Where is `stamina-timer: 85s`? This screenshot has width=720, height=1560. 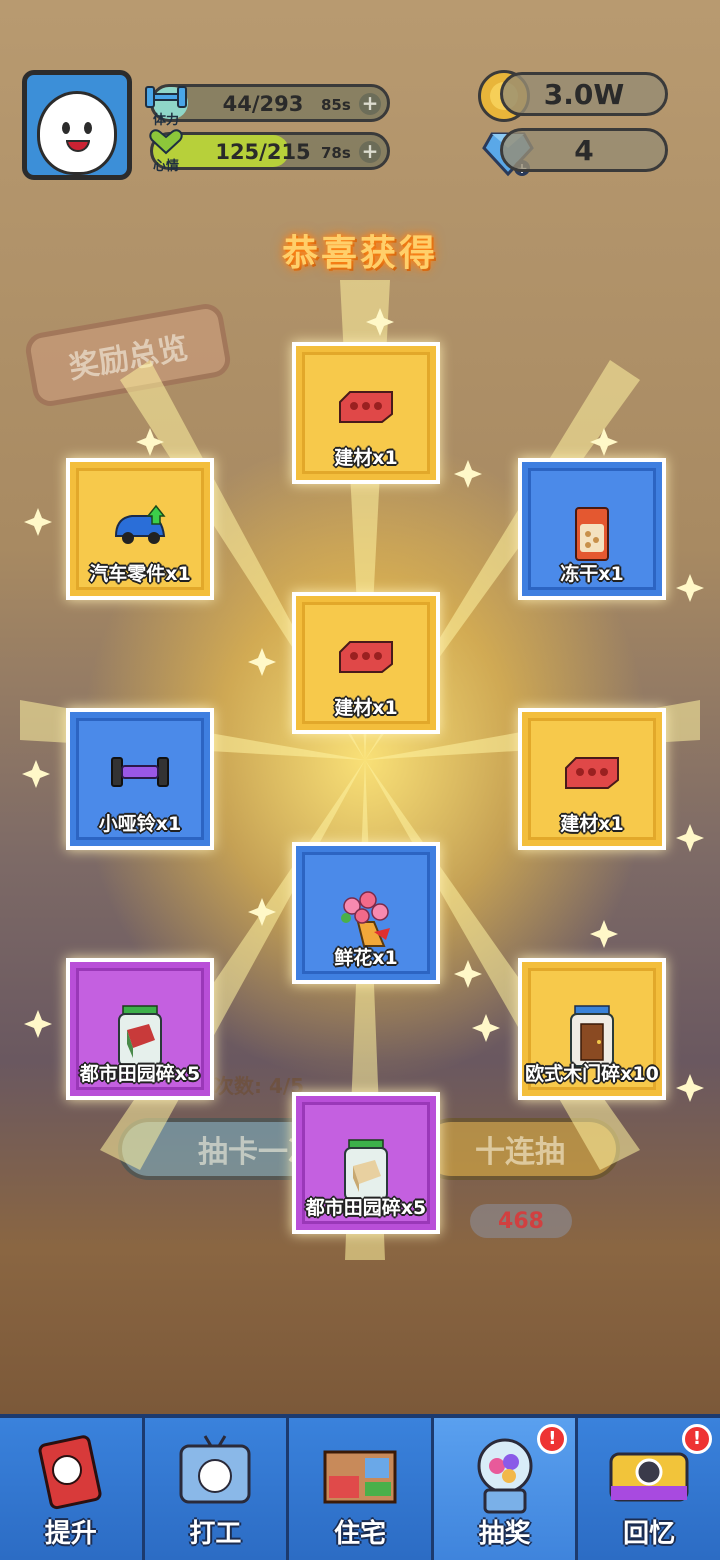 stamina-timer: 85s is located at coordinates (336, 105).